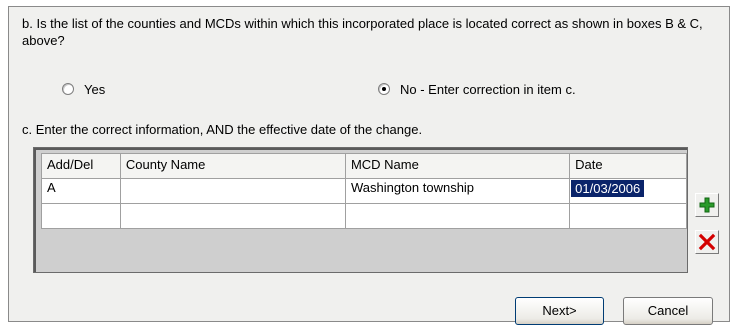 This screenshot has height=329, width=737. I want to click on column-header-date: Date, so click(628, 166).